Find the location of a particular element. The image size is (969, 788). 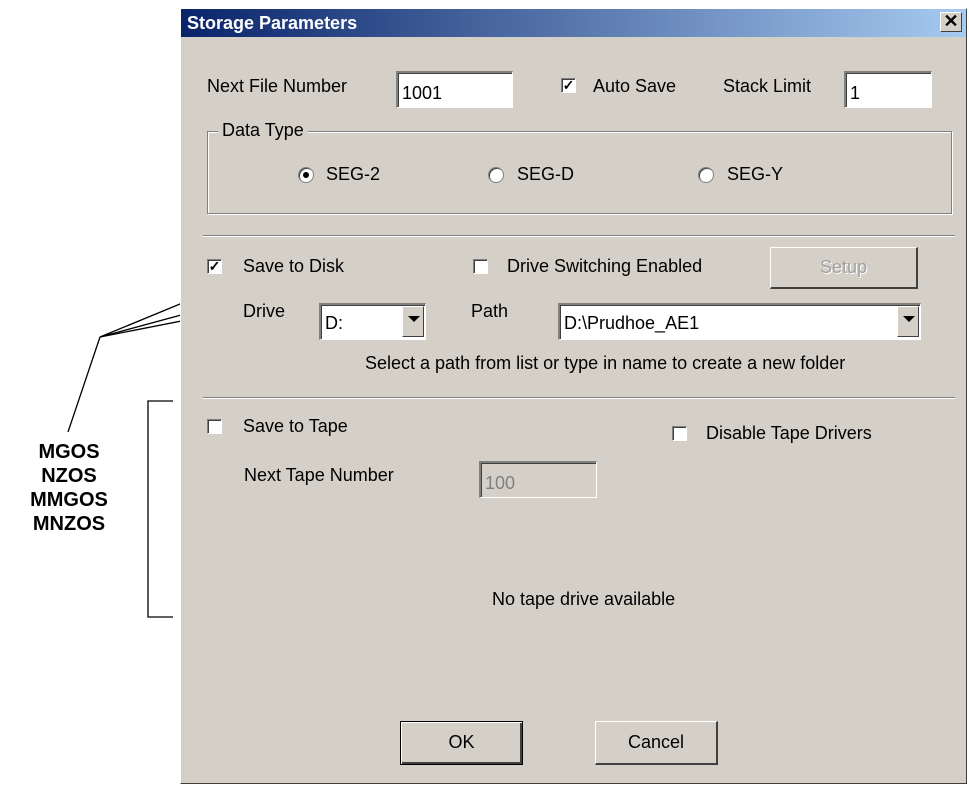

seg-d-radio is located at coordinates (496, 175).